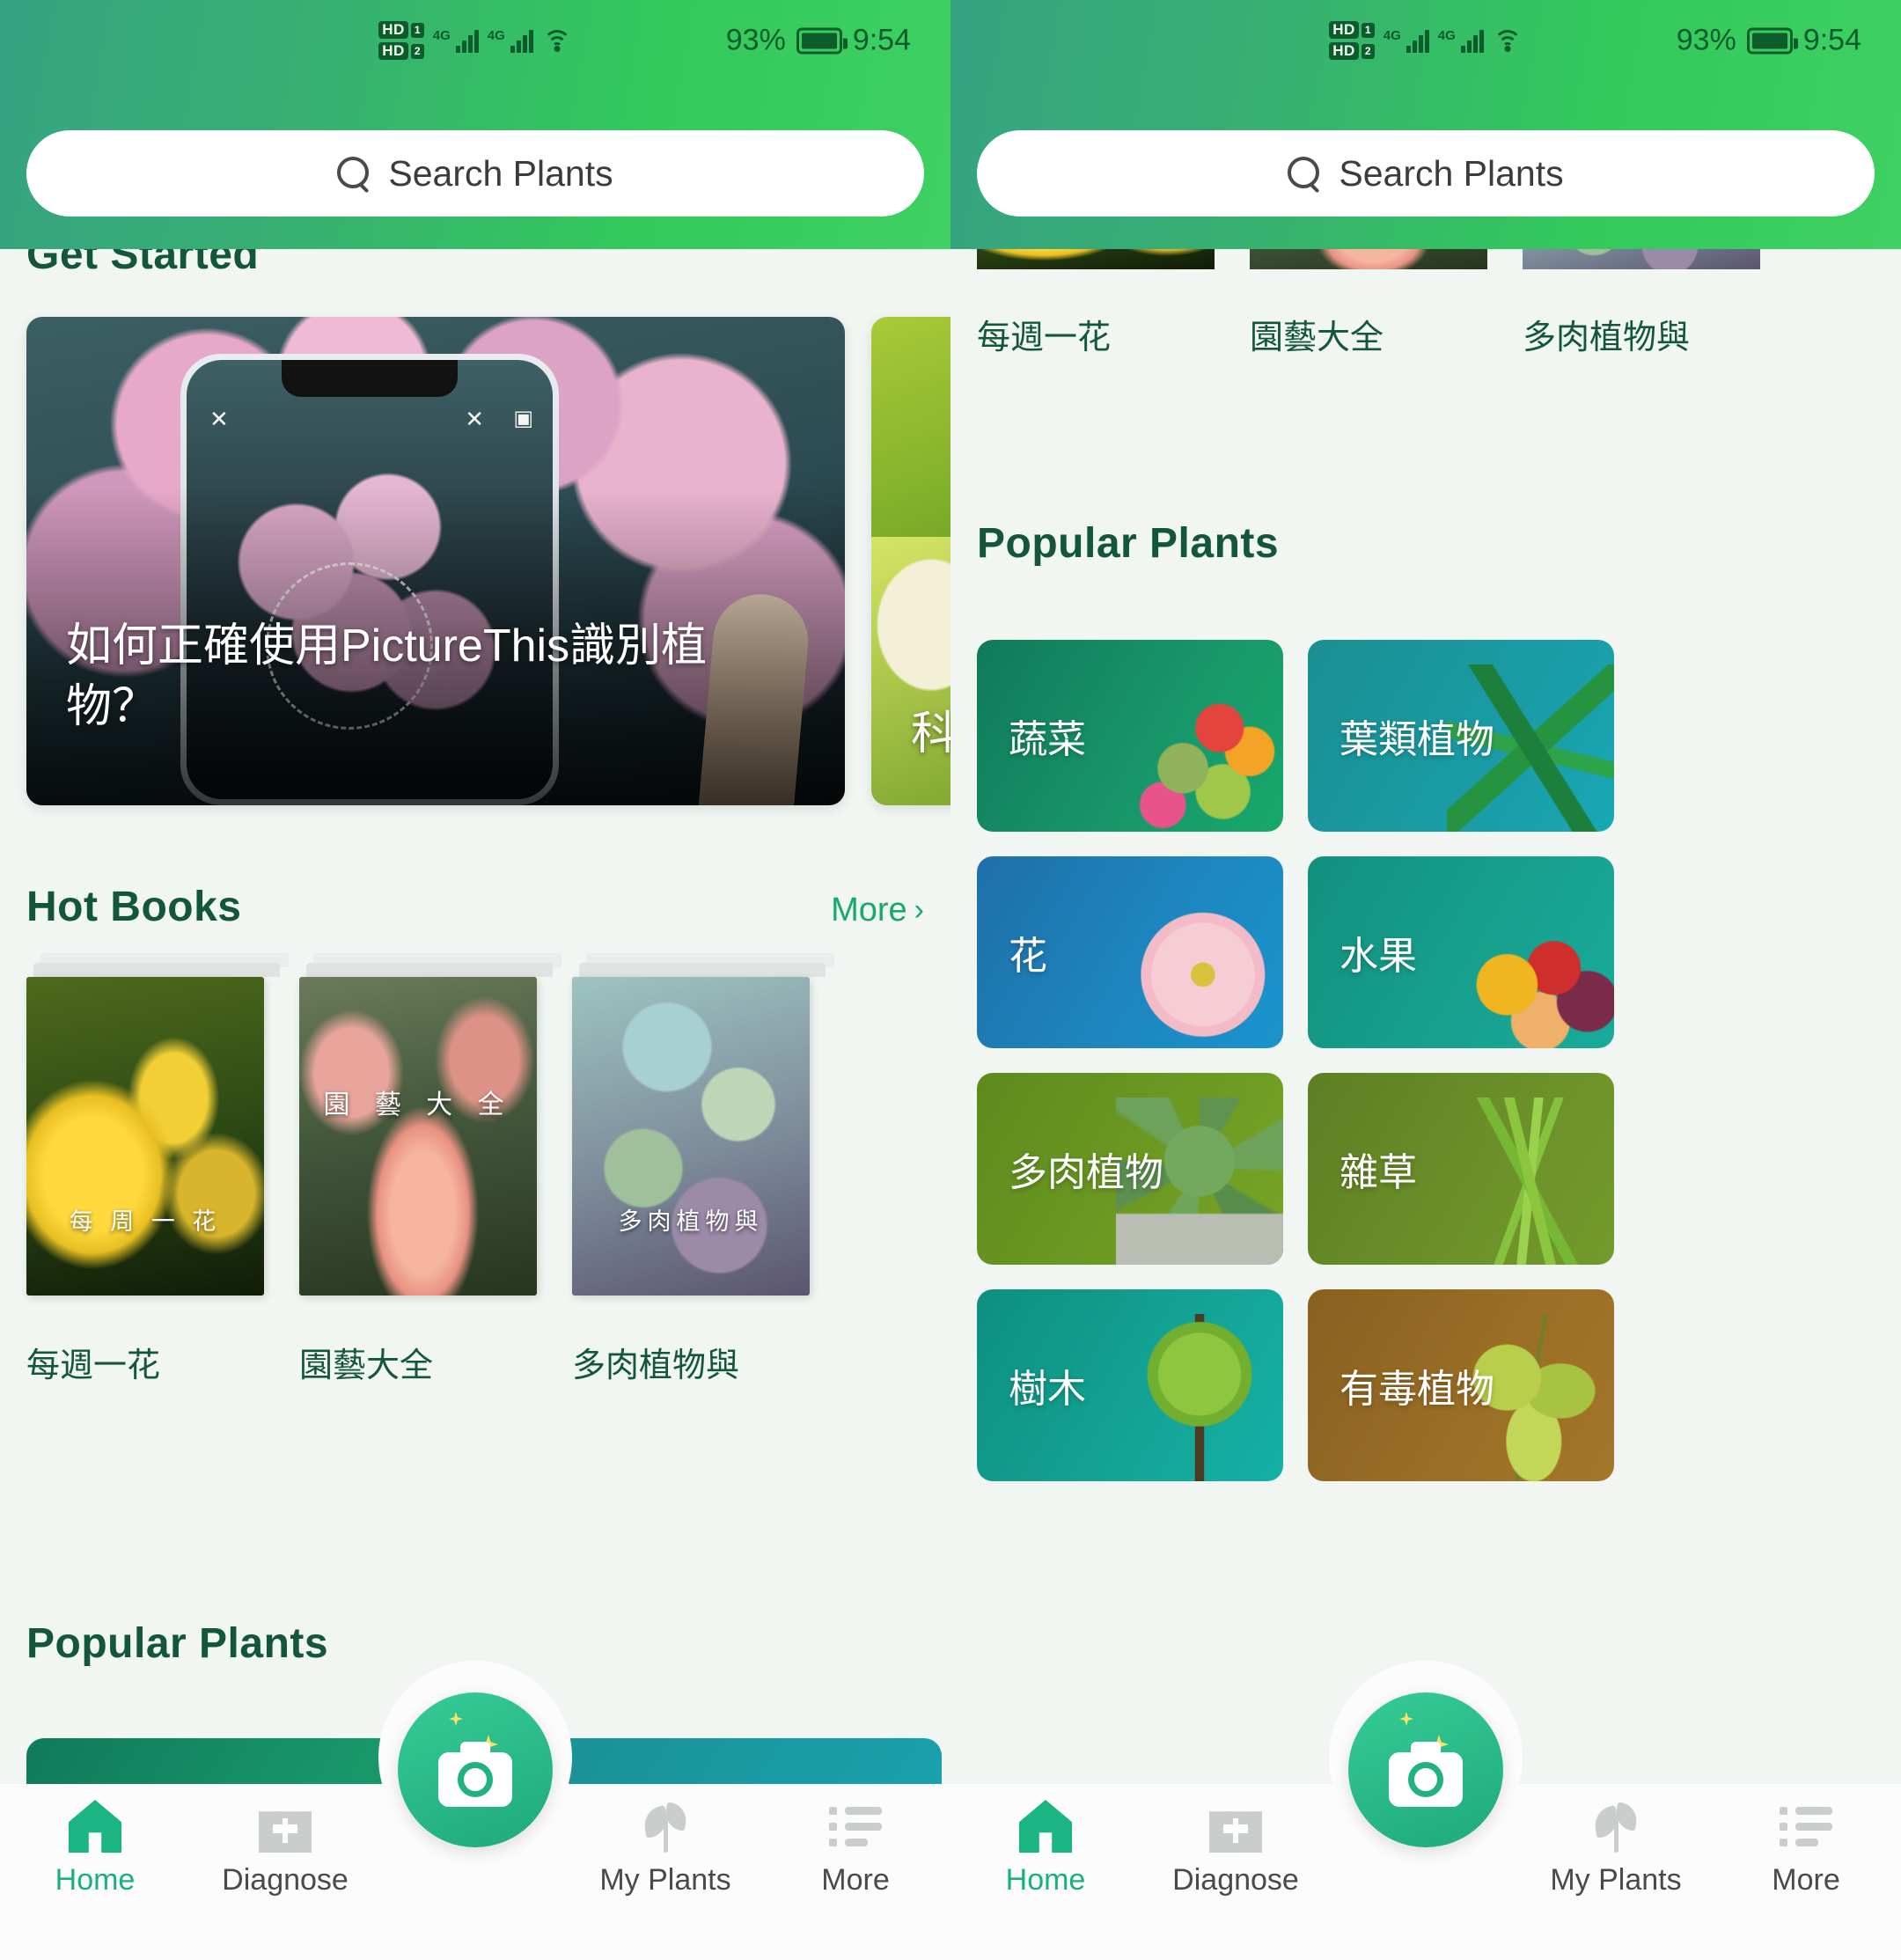  Describe the element at coordinates (1425, 543) in the screenshot. I see `popular-plants-header: Popular Plants` at that location.